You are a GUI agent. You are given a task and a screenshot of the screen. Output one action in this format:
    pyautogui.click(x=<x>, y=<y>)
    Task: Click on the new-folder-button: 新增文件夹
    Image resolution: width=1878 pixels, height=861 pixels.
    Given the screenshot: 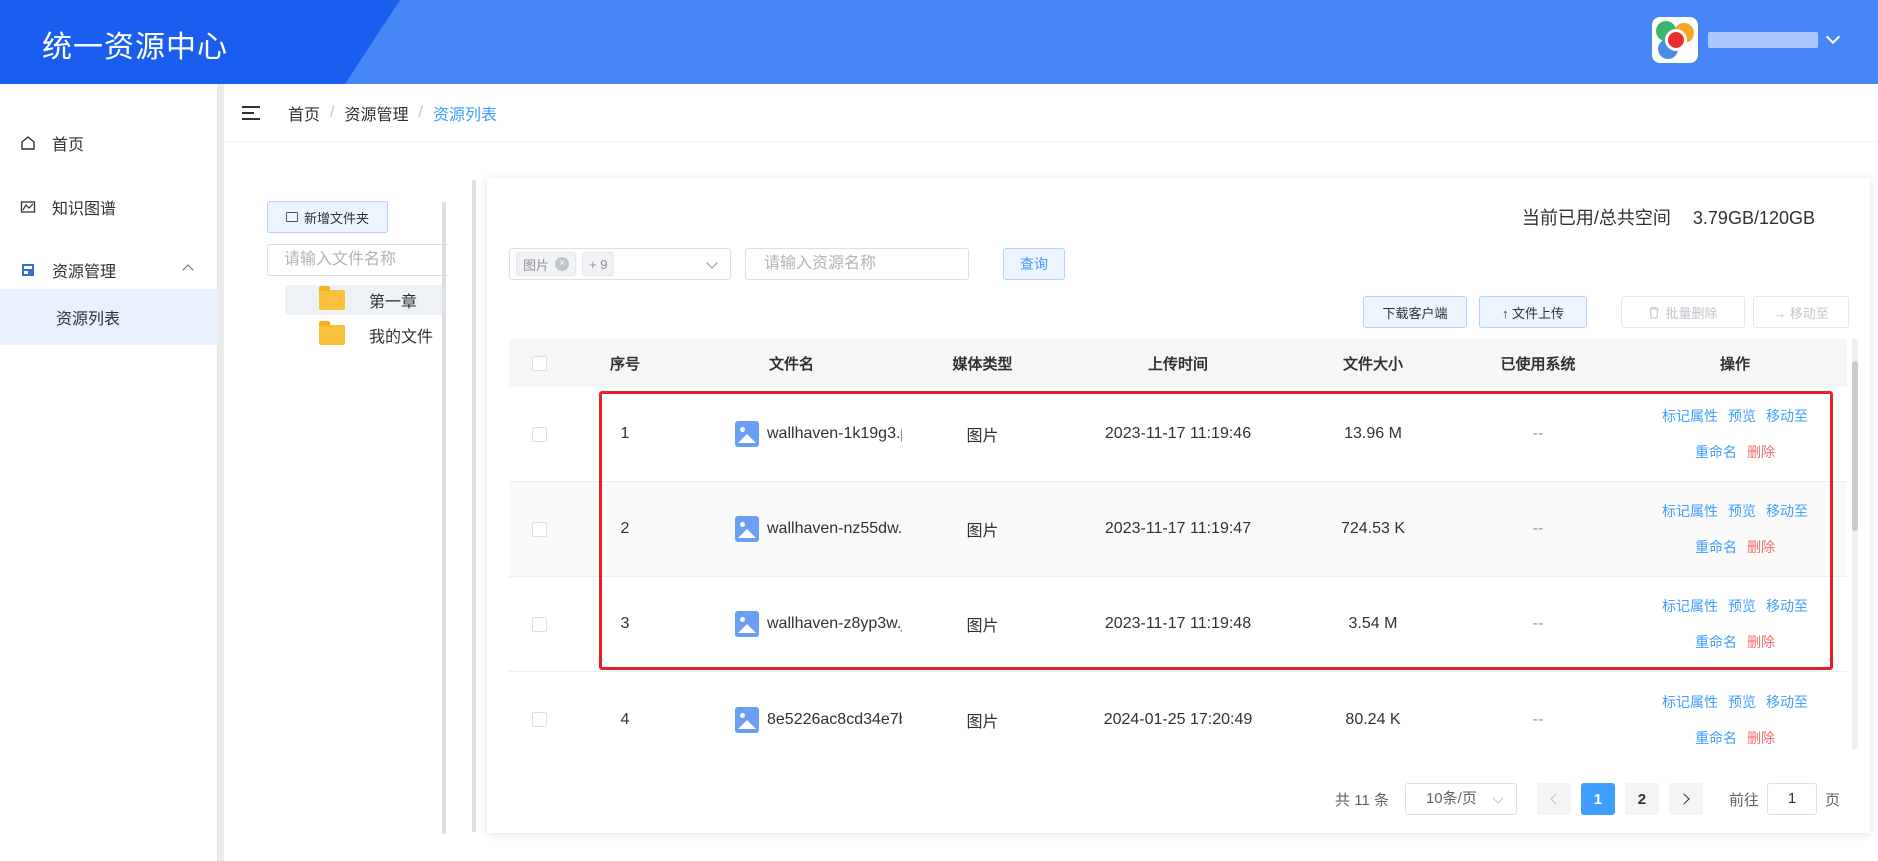 What is the action you would take?
    pyautogui.click(x=327, y=217)
    